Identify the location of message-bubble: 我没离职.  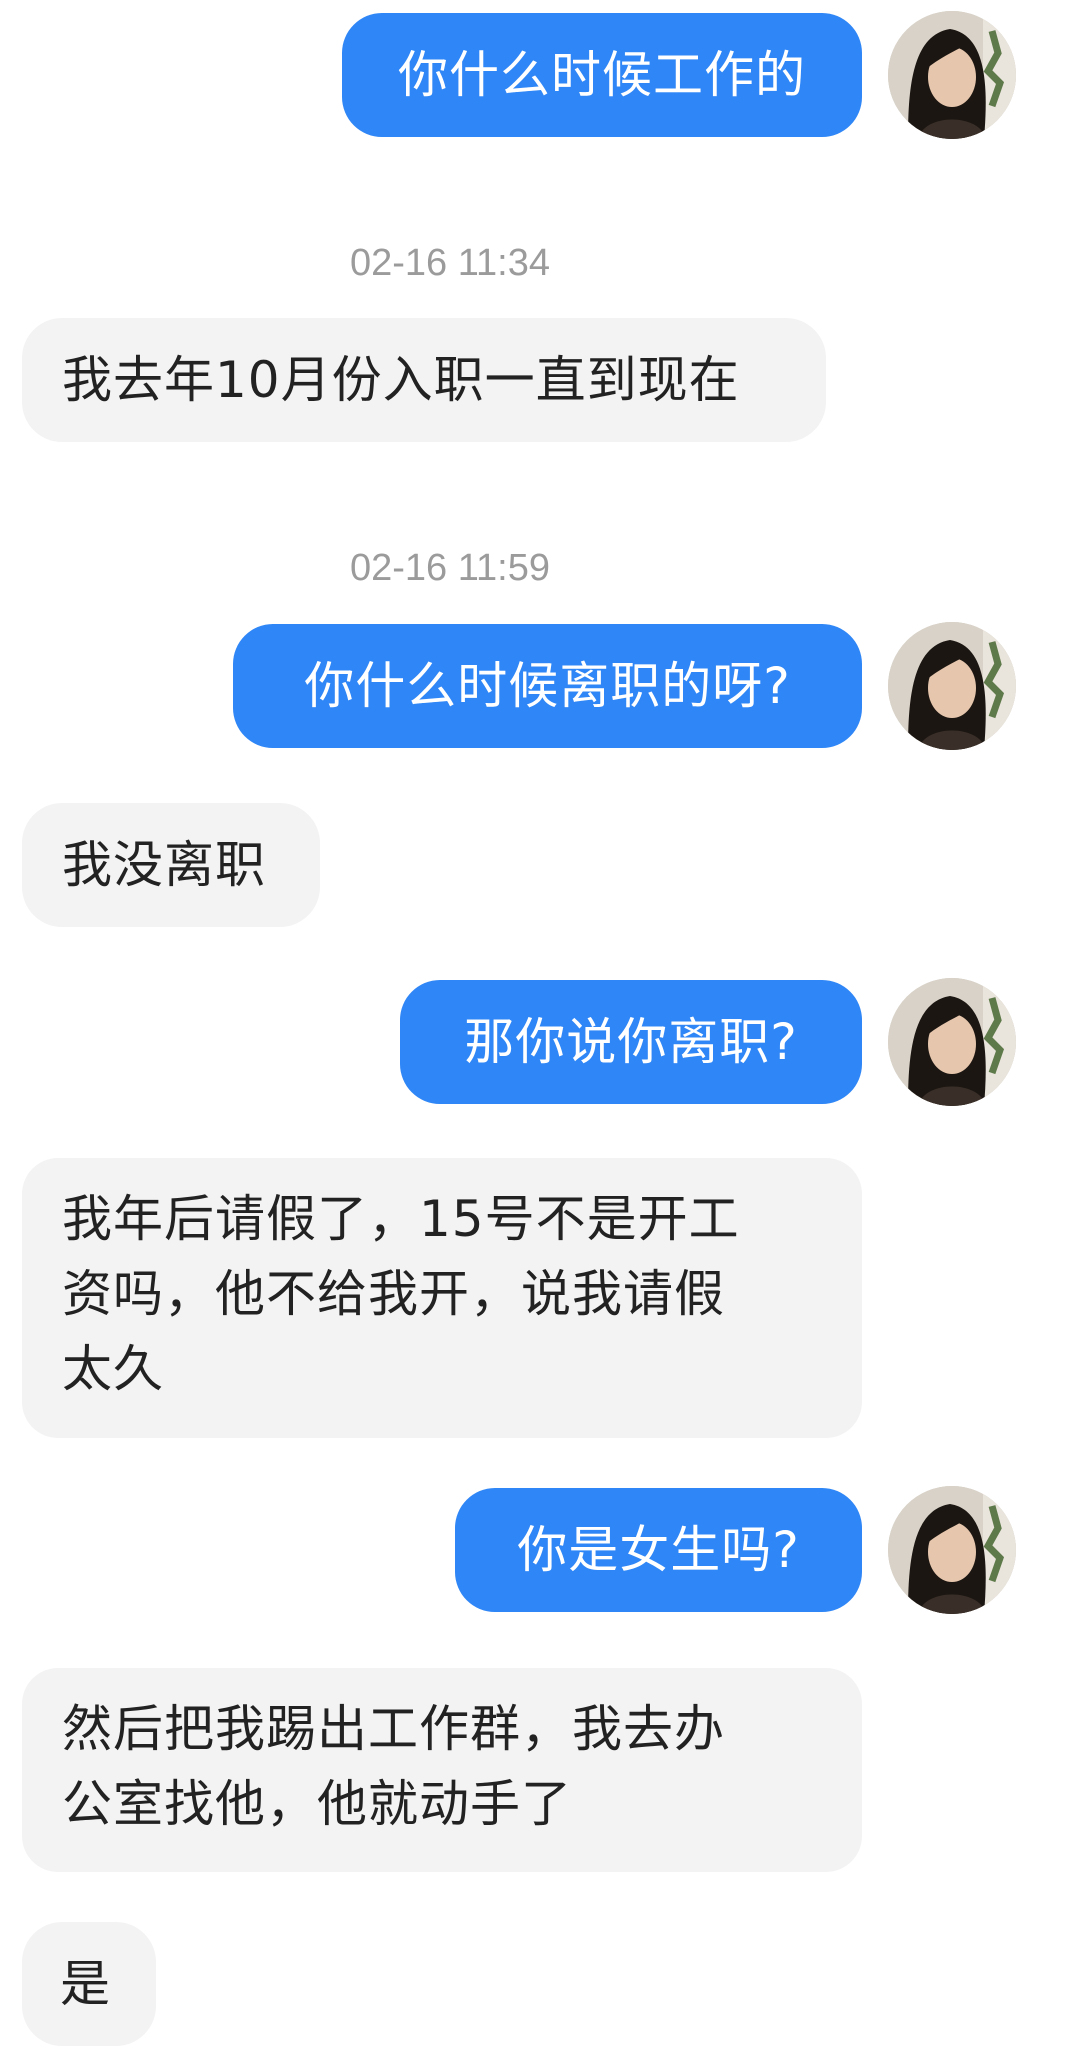
(171, 865).